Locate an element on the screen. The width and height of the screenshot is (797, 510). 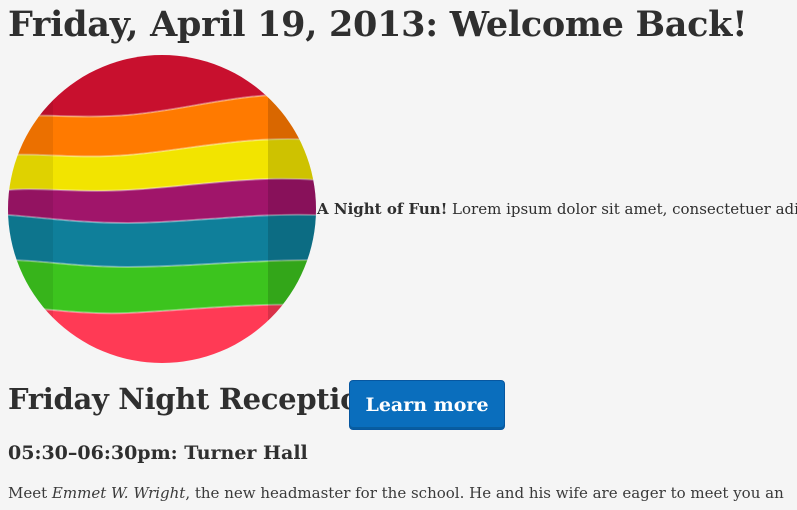
hero-lead-bold: A Night of Fun! is located at coordinates (382, 209).